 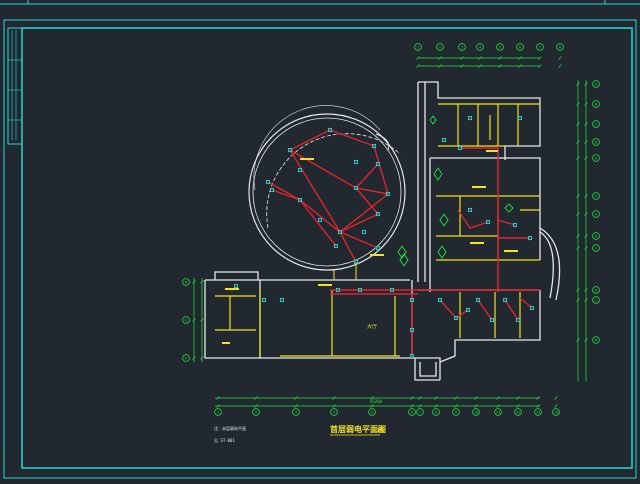 What do you see at coordinates (230, 428) in the screenshot?
I see `note-line-1: 注：本层弱电平面` at bounding box center [230, 428].